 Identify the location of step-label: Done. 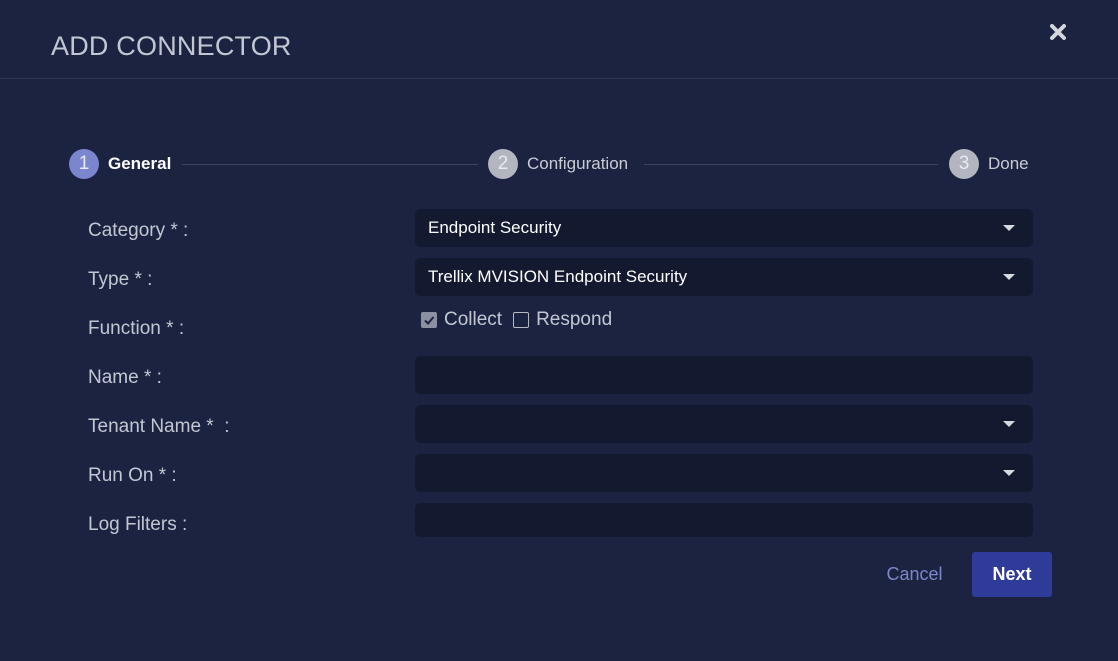
(1008, 163).